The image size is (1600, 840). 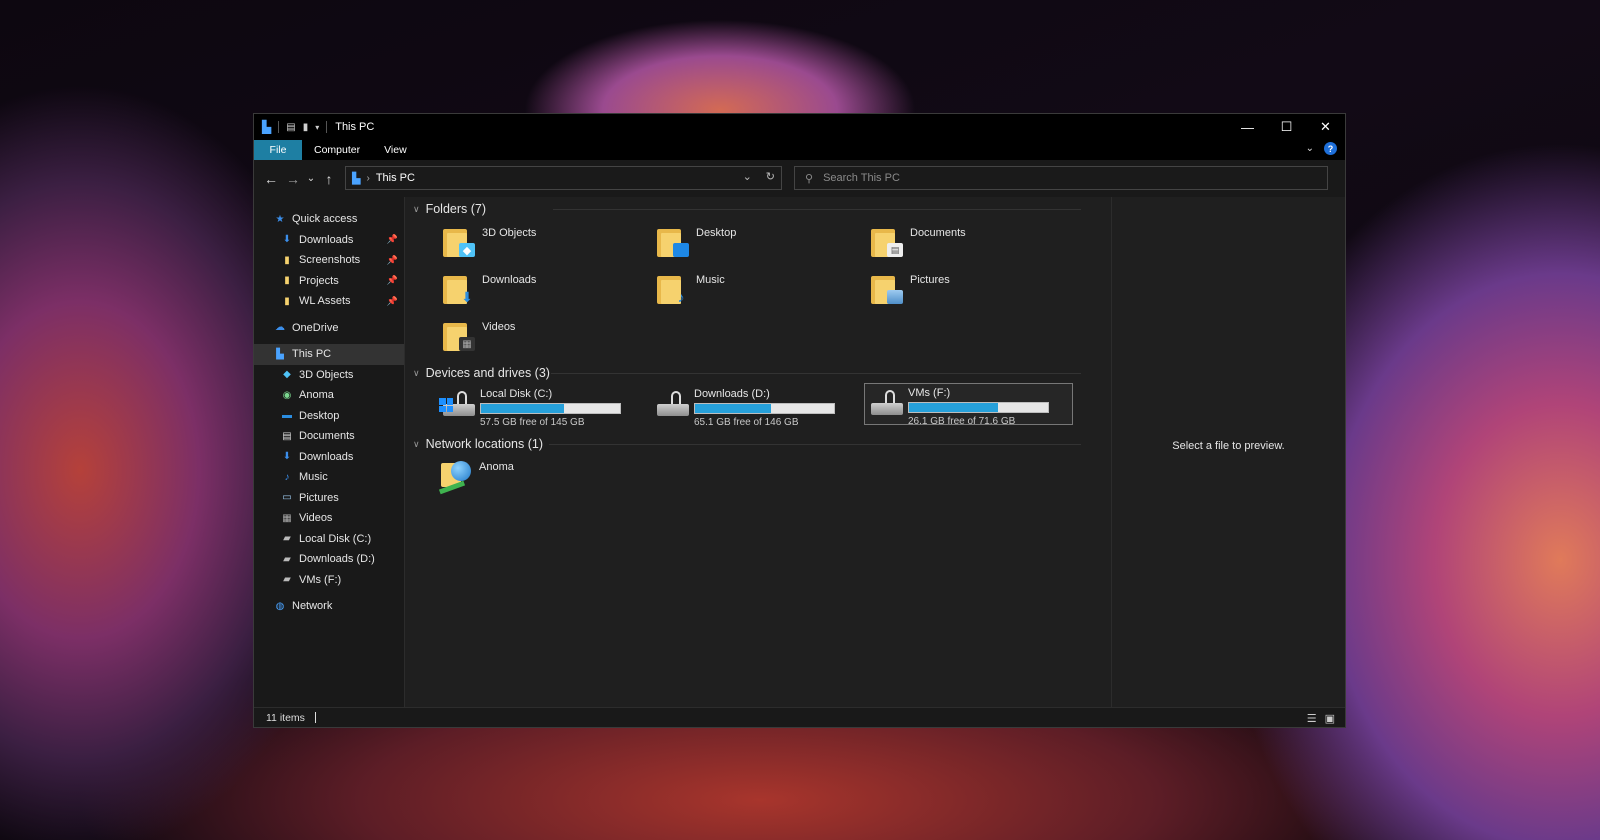 What do you see at coordinates (329, 436) in the screenshot?
I see `sidebar-item-documents: ▤ Documents` at bounding box center [329, 436].